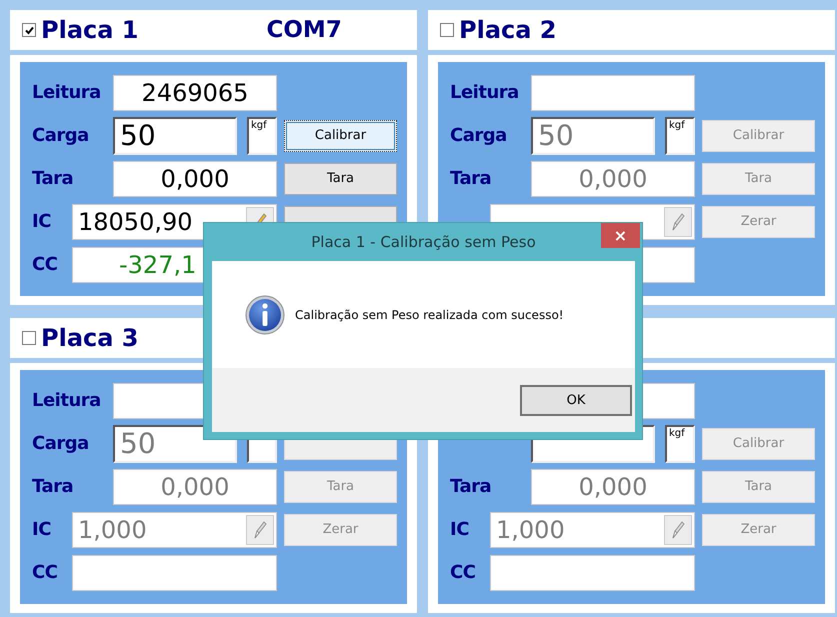 Image resolution: width=837 pixels, height=617 pixels. What do you see at coordinates (265, 314) in the screenshot?
I see `info-icon` at bounding box center [265, 314].